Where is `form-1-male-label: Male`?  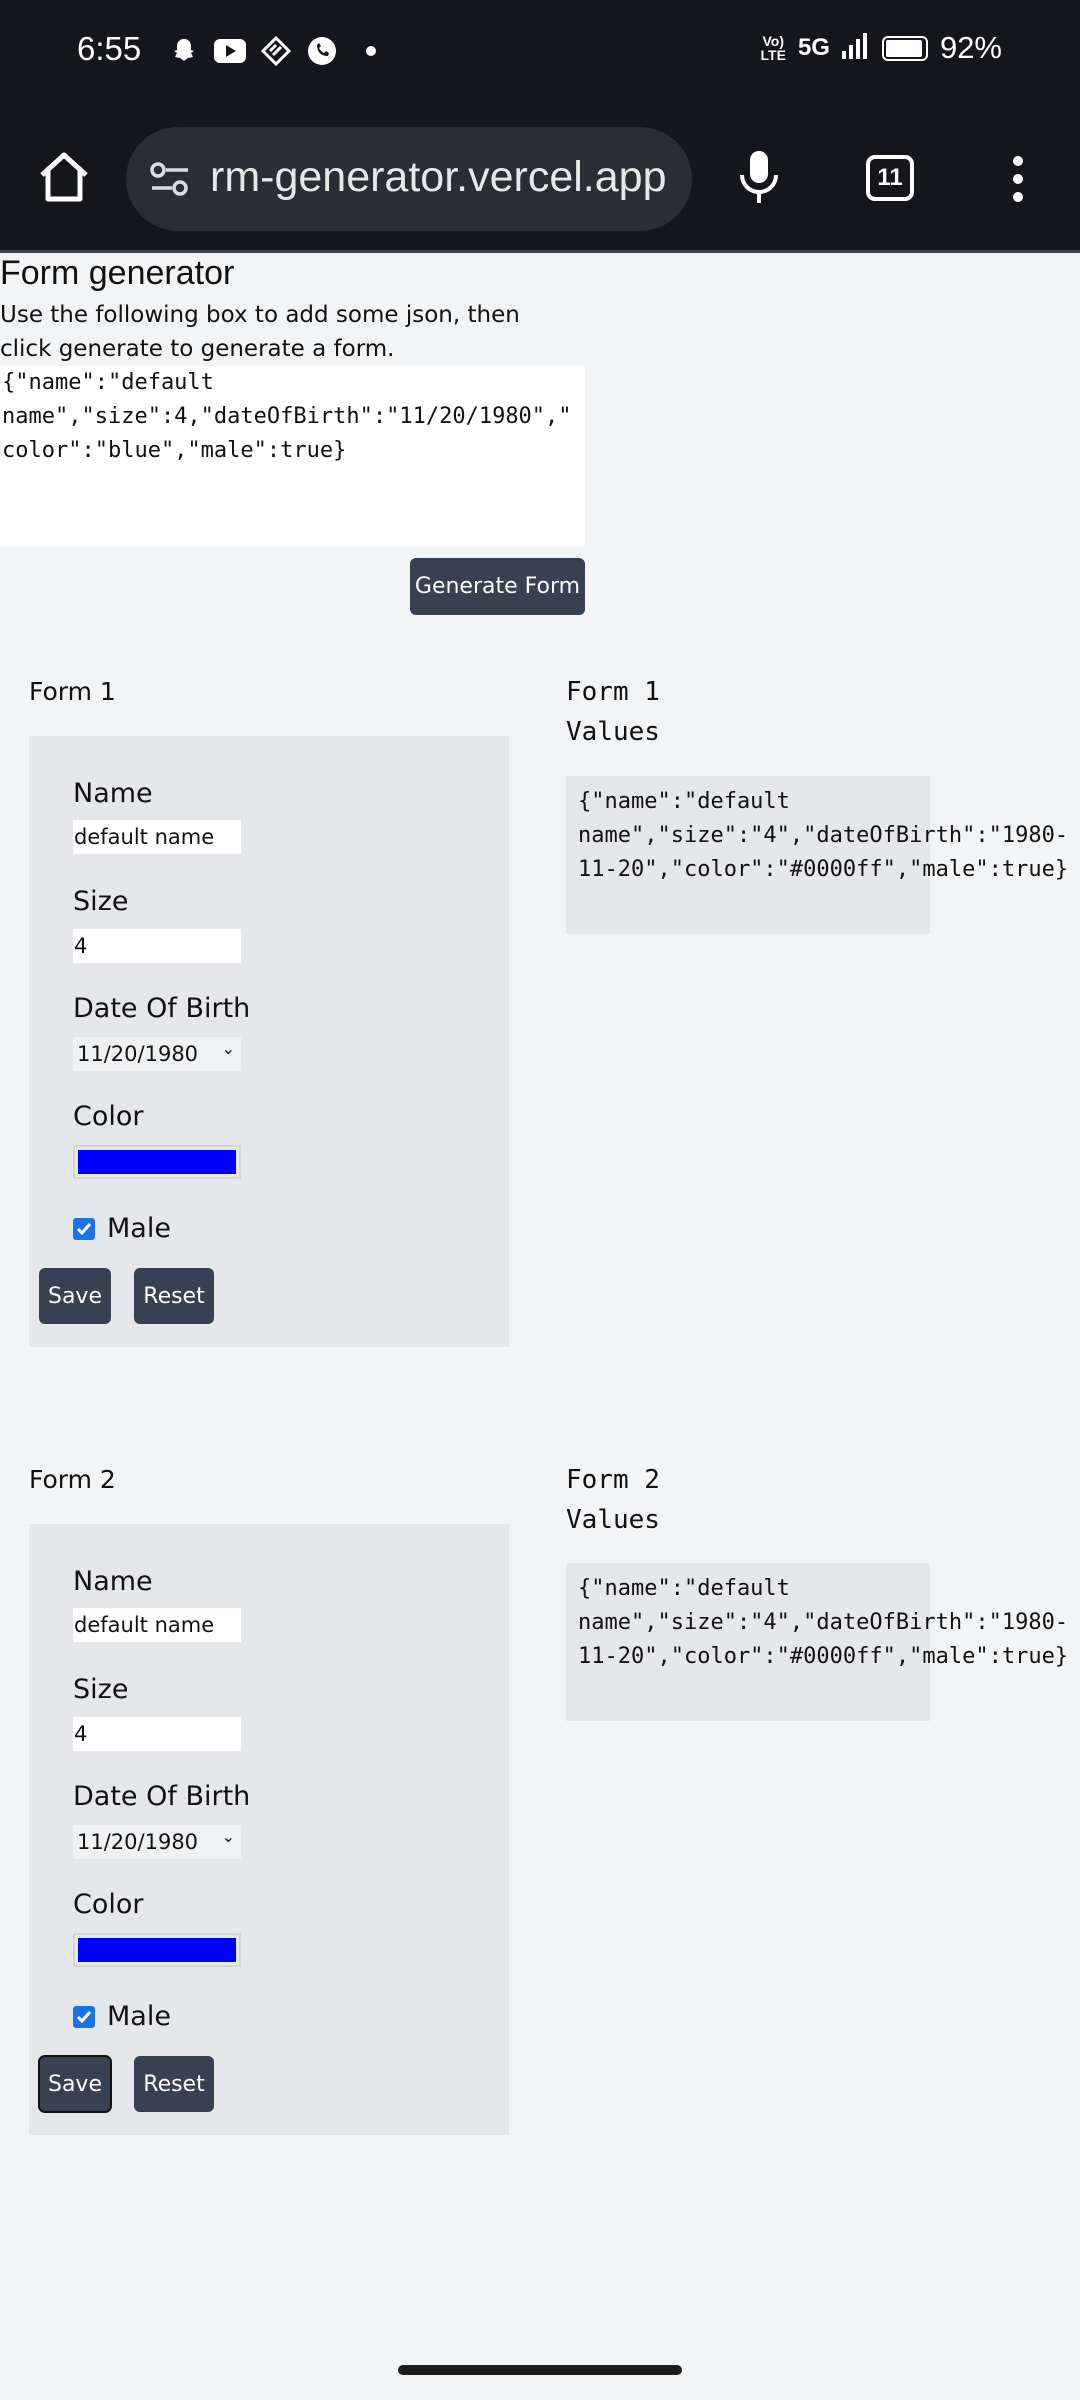
form-1-male-label: Male is located at coordinates (139, 1228).